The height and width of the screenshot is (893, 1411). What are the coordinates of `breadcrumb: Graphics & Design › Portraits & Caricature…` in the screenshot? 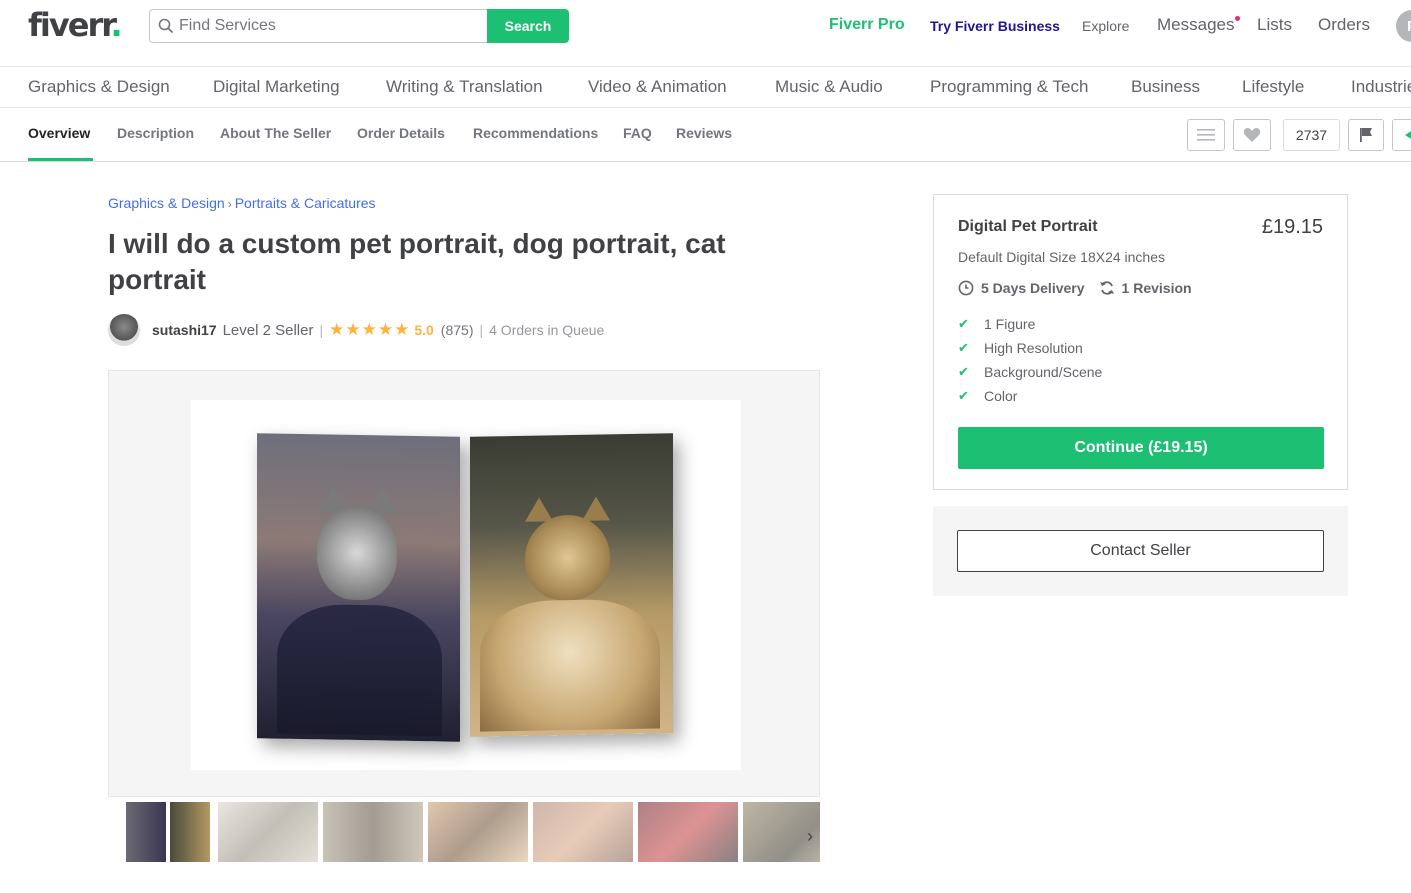 It's located at (242, 203).